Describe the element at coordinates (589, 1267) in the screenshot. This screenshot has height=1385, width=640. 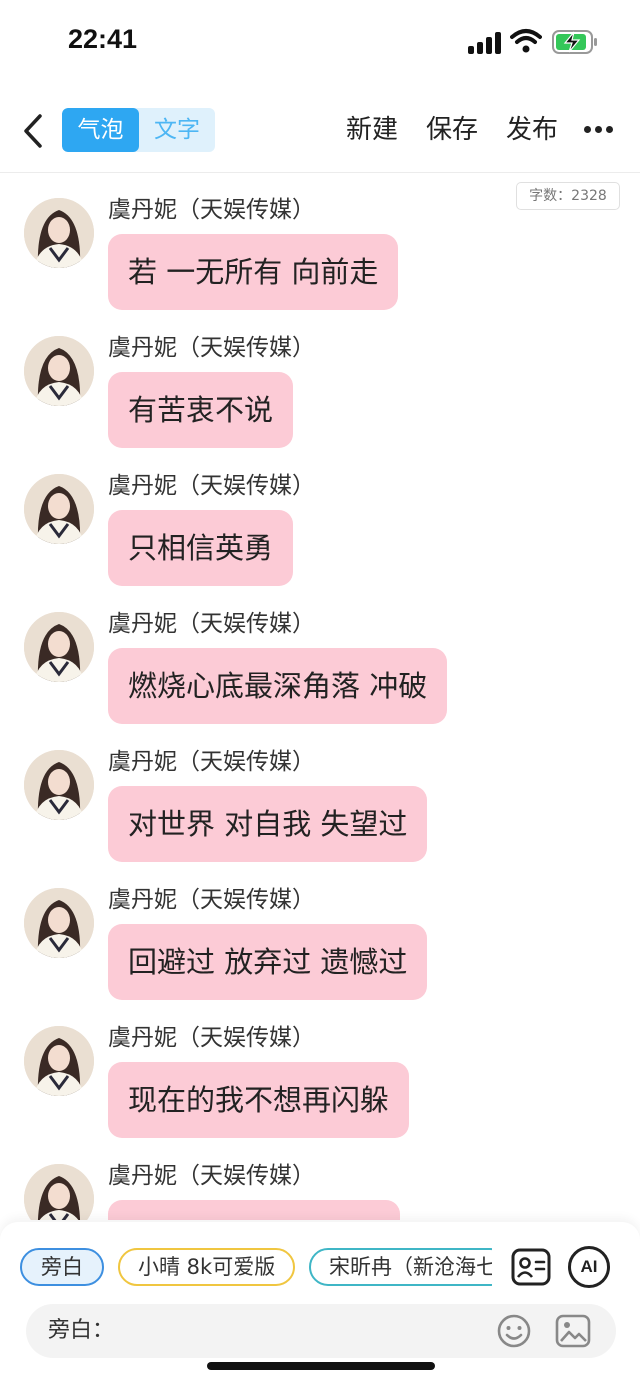
I see `ai-button: AI` at that location.